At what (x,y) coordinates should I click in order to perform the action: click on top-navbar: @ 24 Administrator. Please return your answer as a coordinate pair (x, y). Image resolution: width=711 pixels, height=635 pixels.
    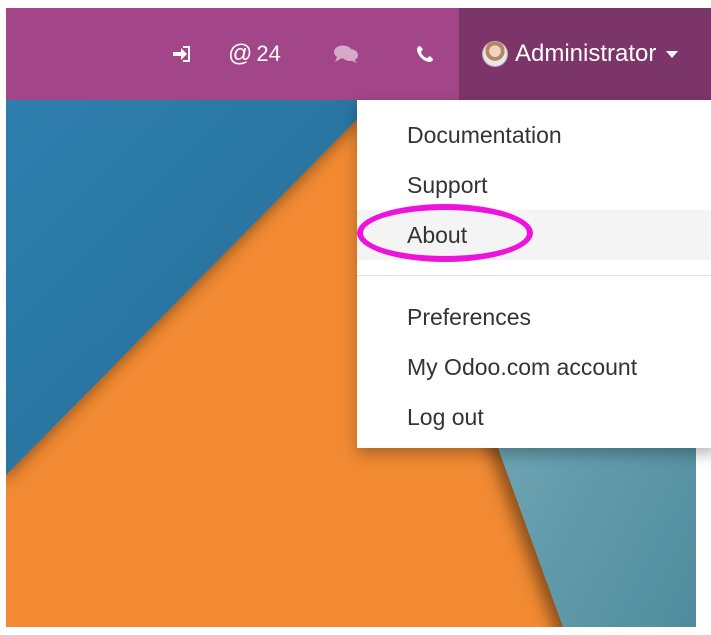
    Looking at the image, I should click on (358, 54).